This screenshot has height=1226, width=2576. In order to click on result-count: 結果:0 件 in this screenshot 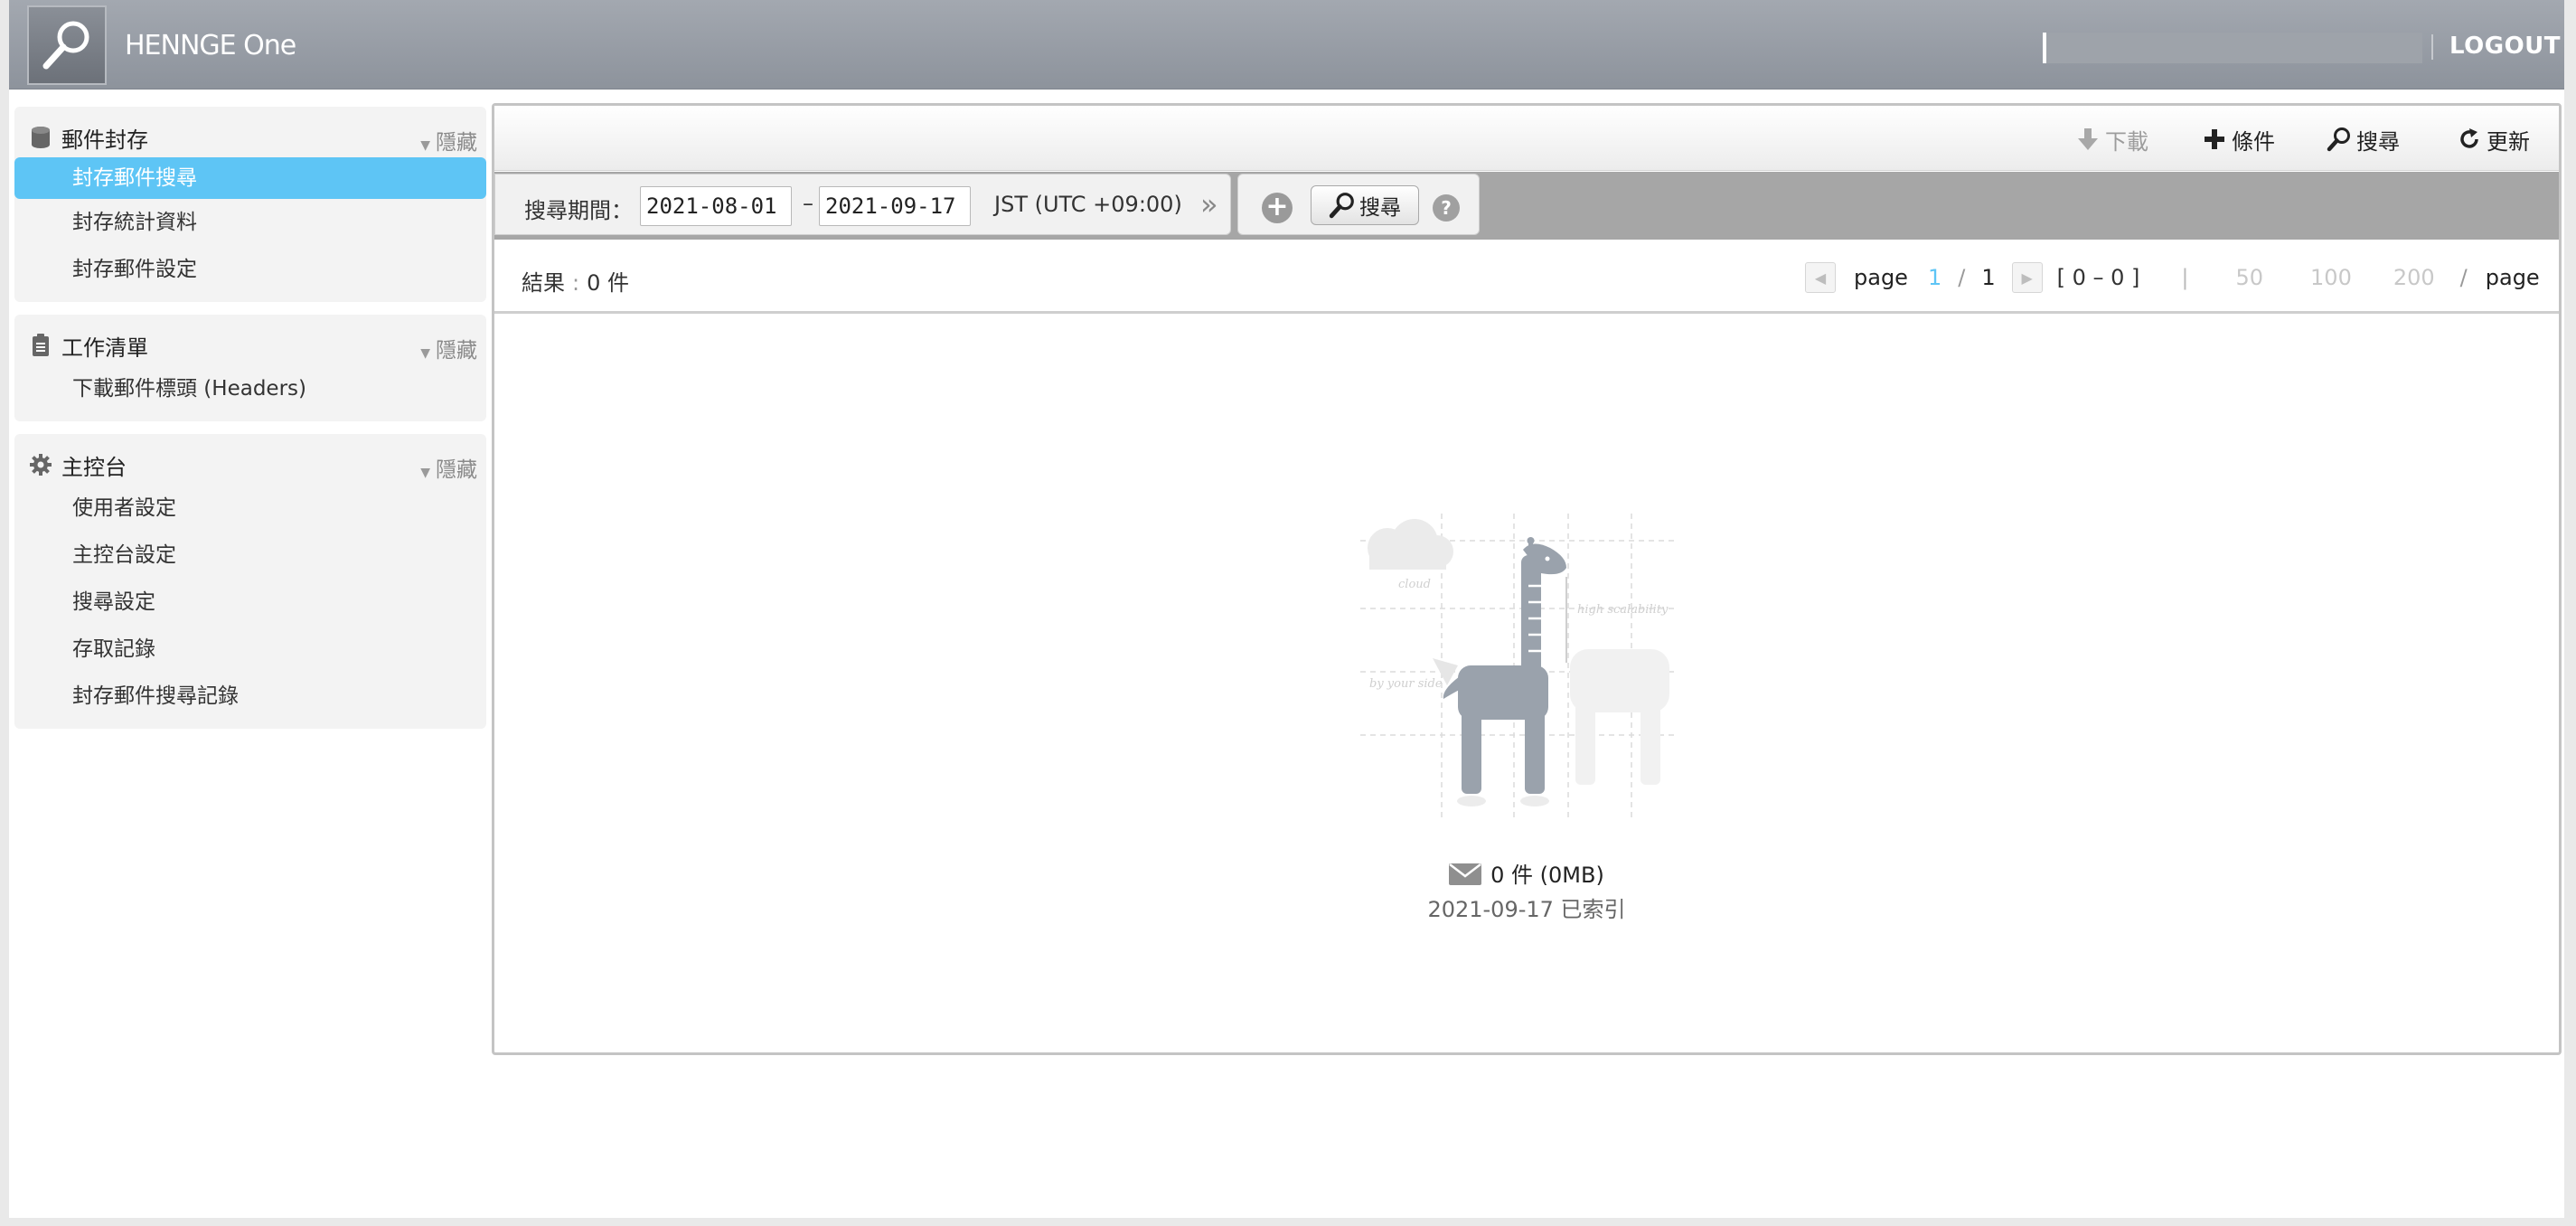, I will do `click(575, 281)`.